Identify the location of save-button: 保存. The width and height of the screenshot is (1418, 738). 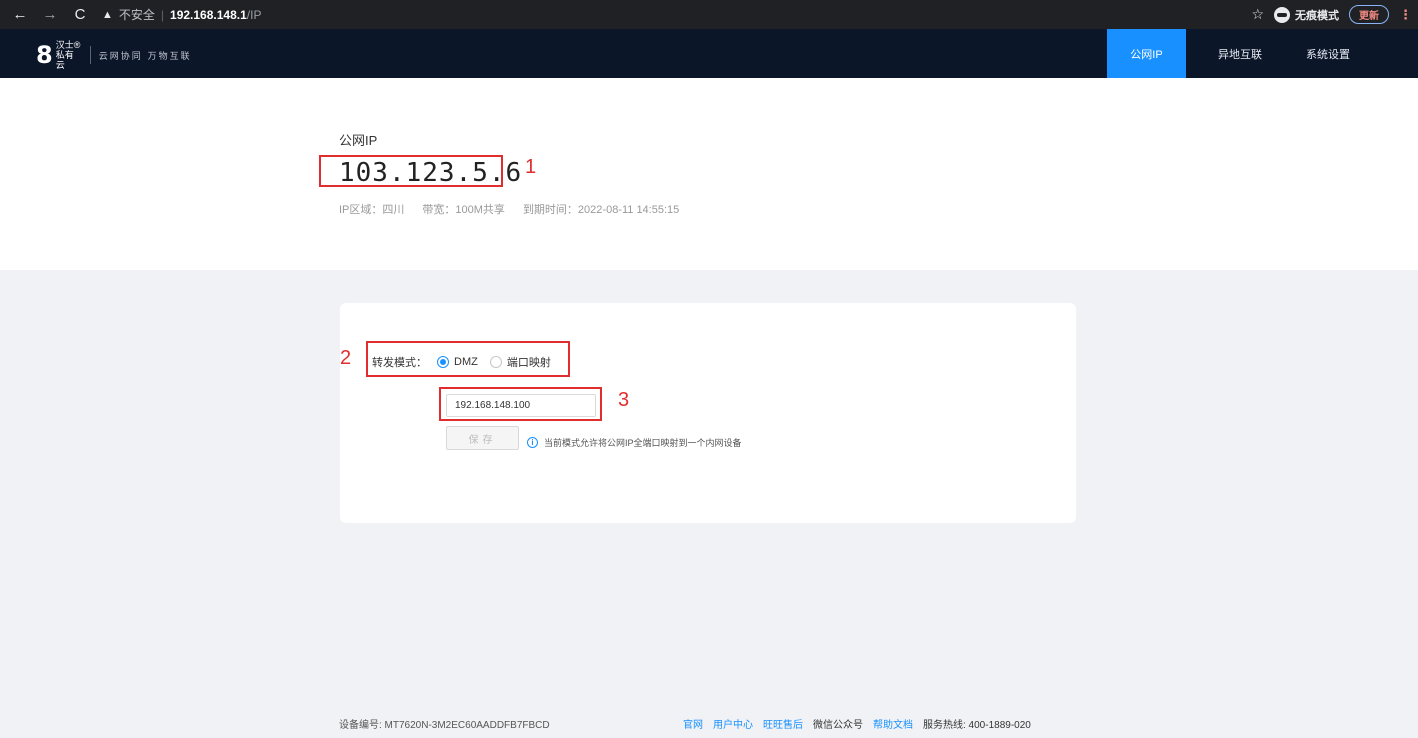
(482, 438).